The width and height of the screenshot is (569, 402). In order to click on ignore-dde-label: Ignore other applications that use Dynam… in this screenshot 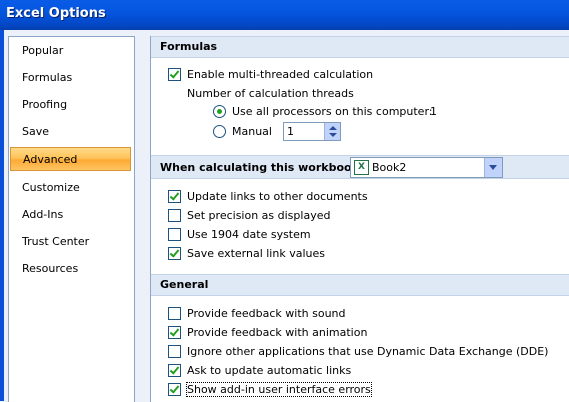, I will do `click(368, 351)`.